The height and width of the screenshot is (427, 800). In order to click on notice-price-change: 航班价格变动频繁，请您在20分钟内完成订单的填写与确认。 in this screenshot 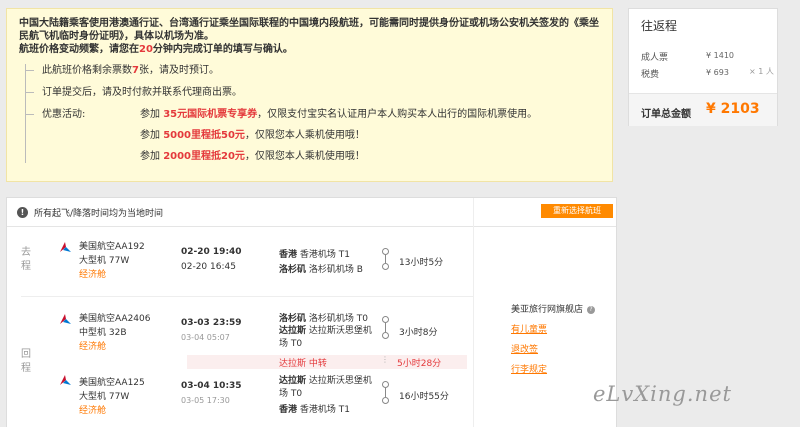, I will do `click(310, 49)`.